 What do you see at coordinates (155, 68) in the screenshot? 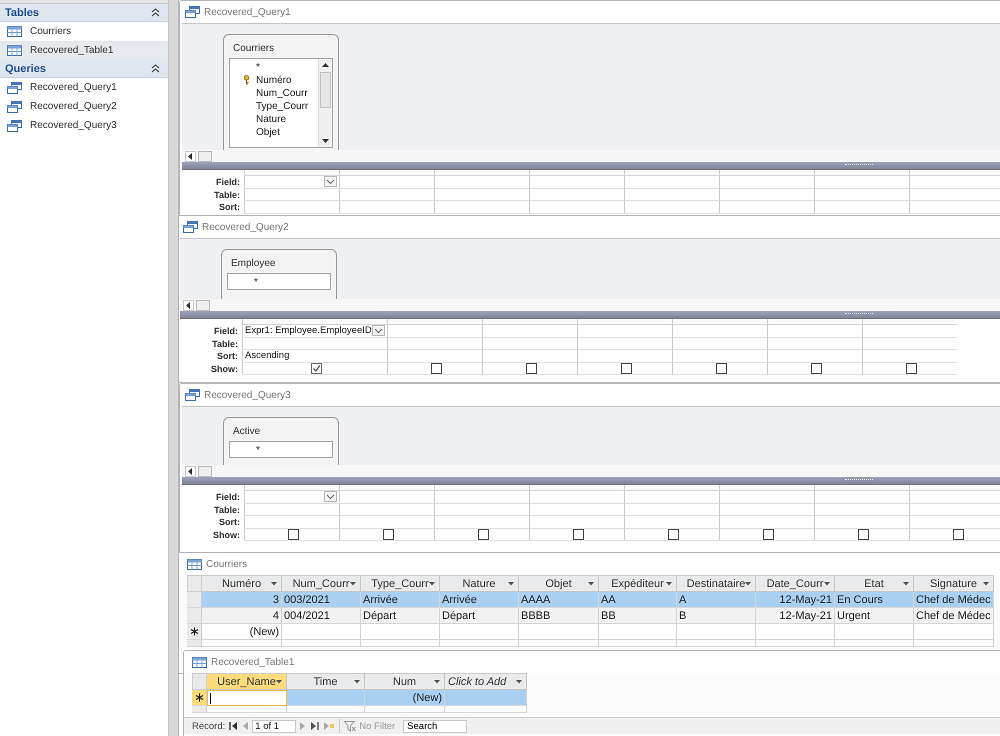
I see `collapse-icon` at bounding box center [155, 68].